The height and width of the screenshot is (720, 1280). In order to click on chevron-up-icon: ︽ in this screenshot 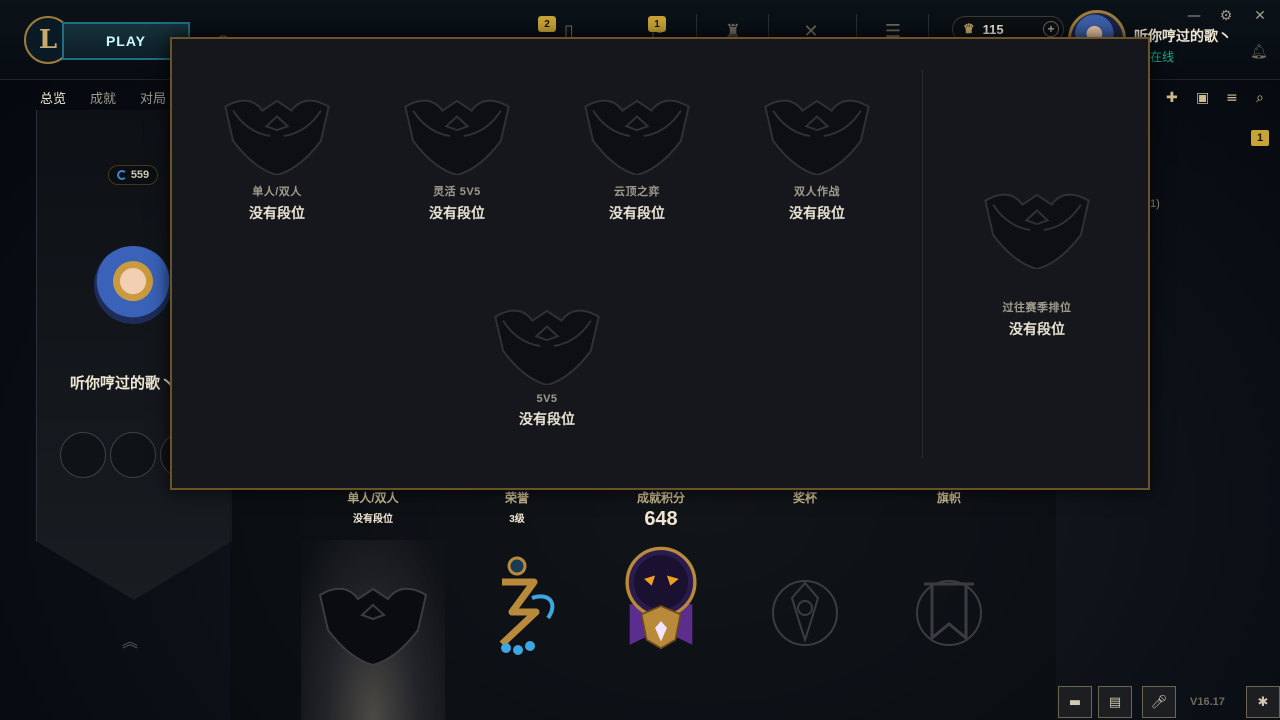, I will do `click(130, 640)`.